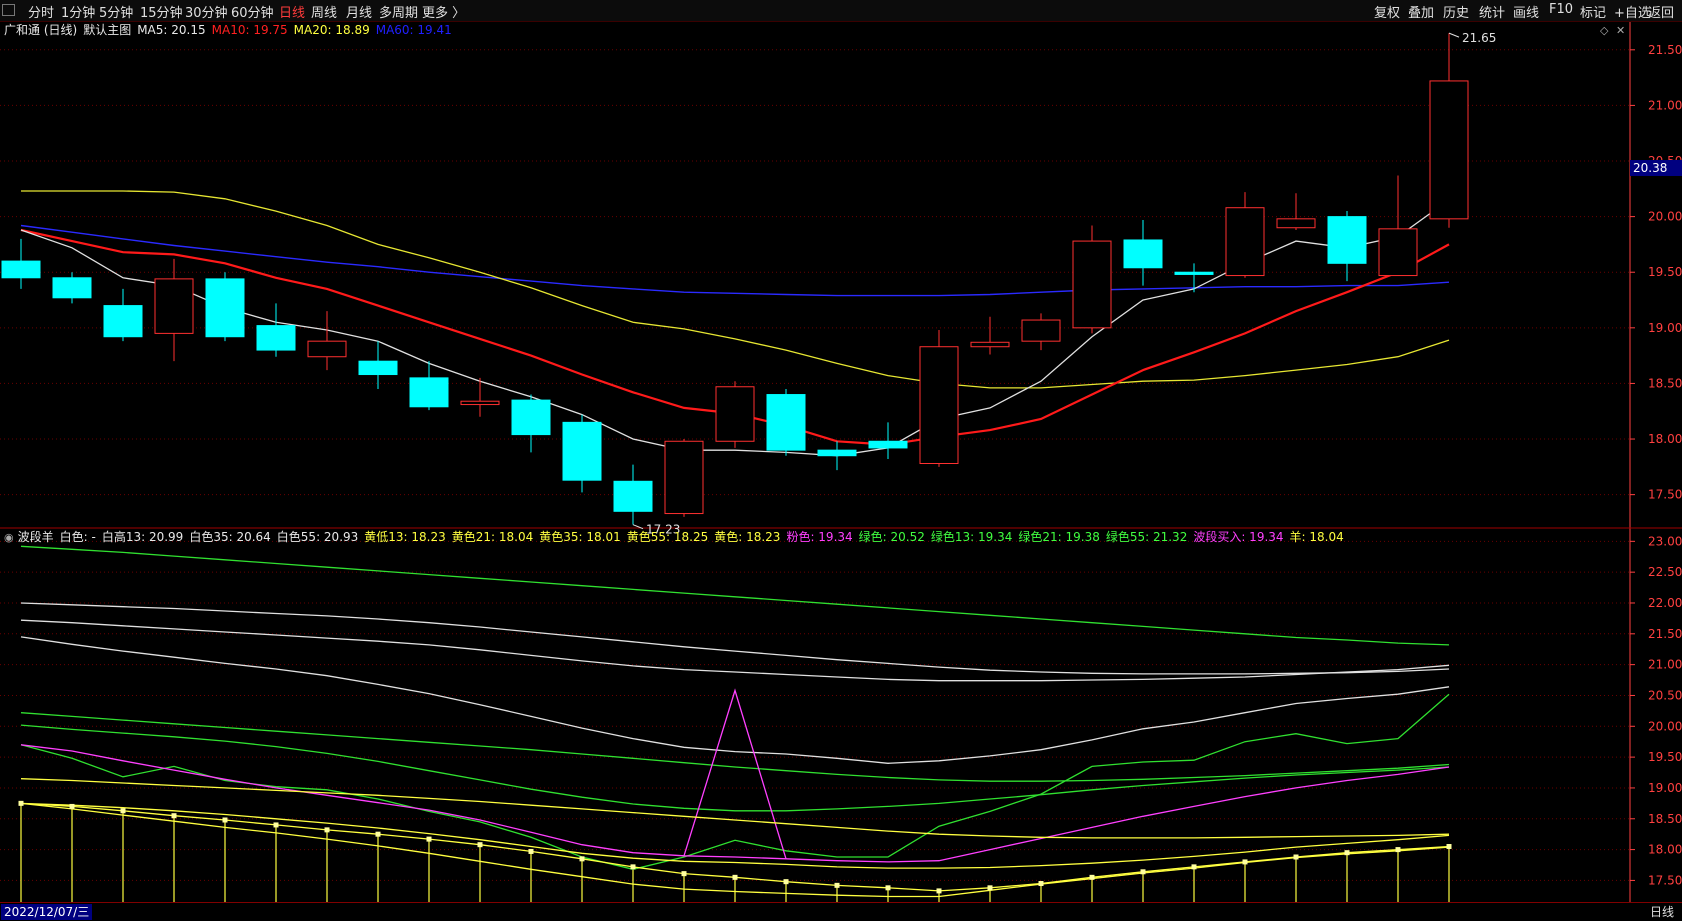  What do you see at coordinates (171, 30) in the screenshot?
I see `ma-legend-0: MA5: 20.15` at bounding box center [171, 30].